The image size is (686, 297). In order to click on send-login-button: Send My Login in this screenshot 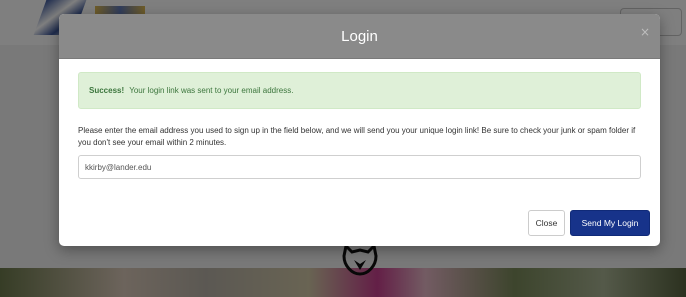, I will do `click(610, 223)`.